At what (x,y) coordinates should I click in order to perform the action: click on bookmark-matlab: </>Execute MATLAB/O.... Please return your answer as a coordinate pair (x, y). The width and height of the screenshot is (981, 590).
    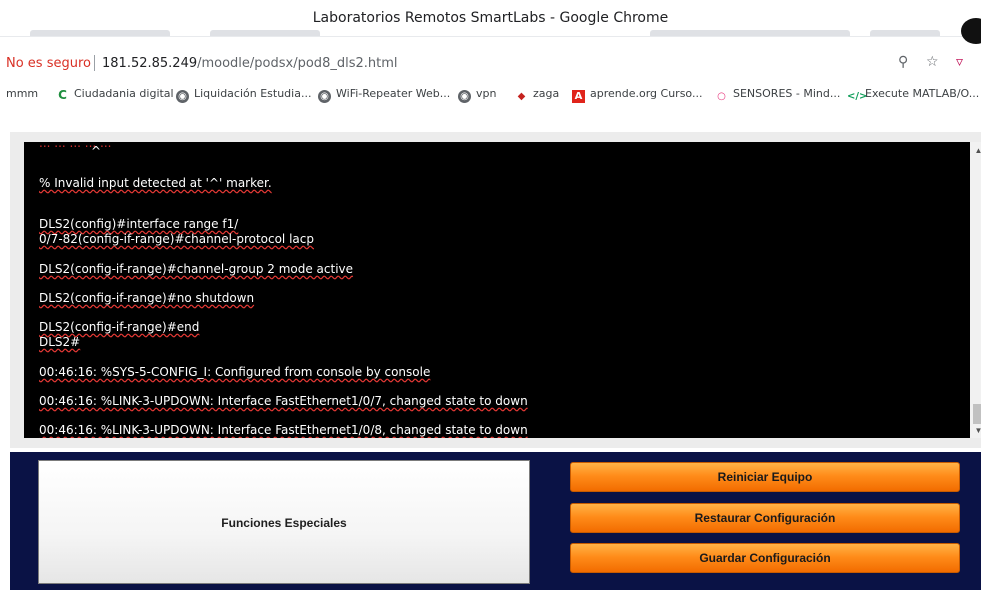
    Looking at the image, I should click on (913, 95).